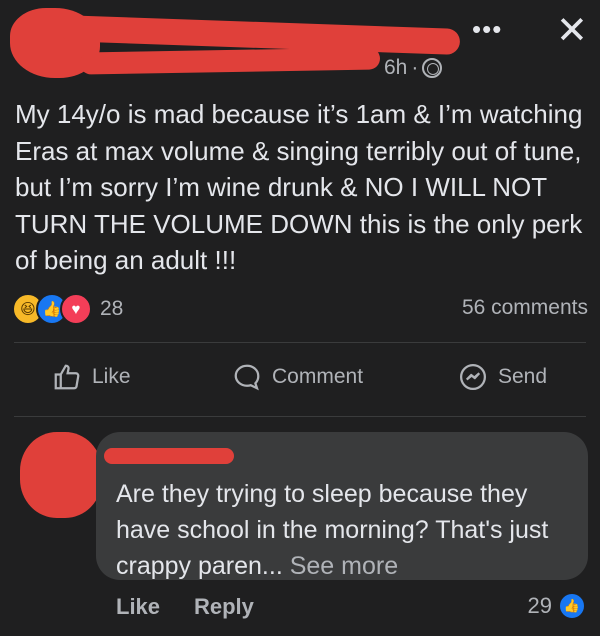 This screenshot has width=600, height=636. What do you see at coordinates (61, 475) in the screenshot?
I see `commenter-avatar` at bounding box center [61, 475].